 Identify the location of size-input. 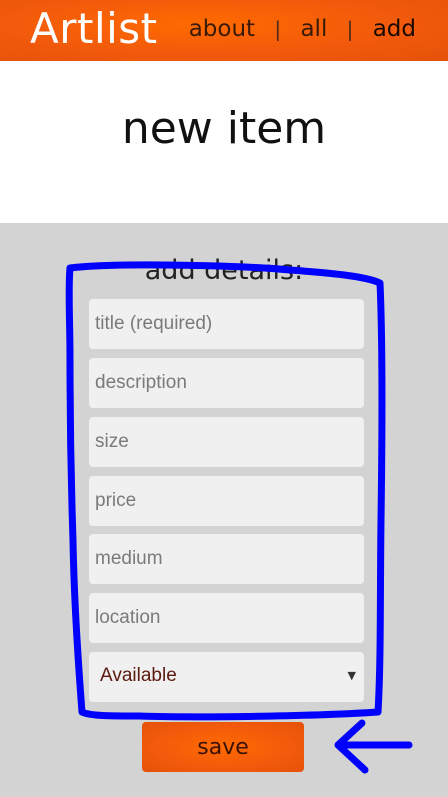
(226, 442).